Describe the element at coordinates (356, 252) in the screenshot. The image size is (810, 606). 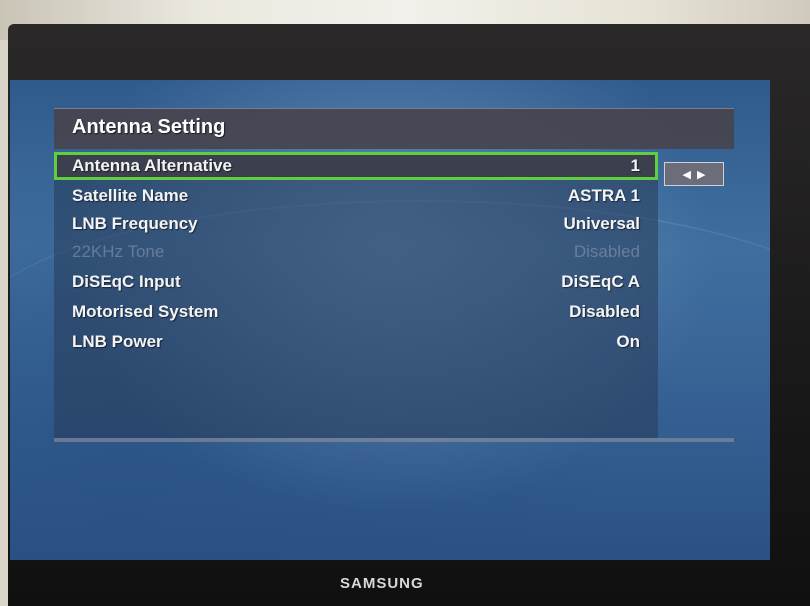
I see `setting-row-22khz-tone: 22KHz Tone Disabled` at that location.